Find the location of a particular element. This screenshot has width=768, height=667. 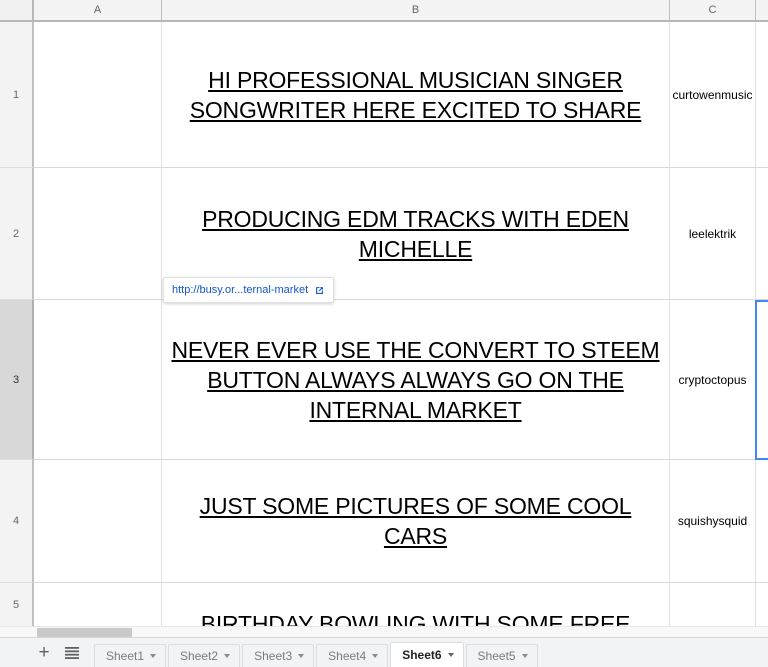

sheet-tab-sheet2: Sheet2 is located at coordinates (204, 655).